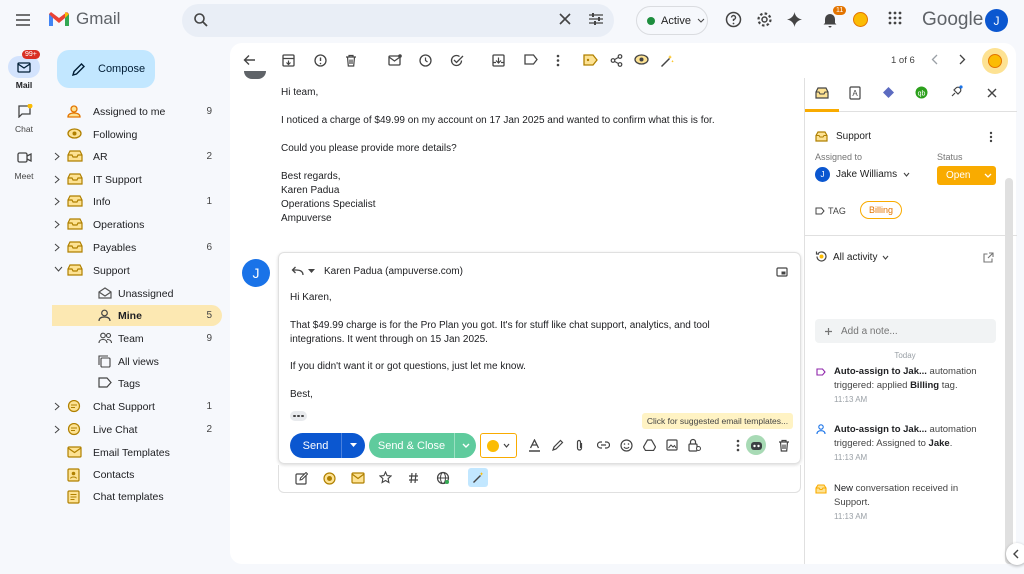 Image resolution: width=1024 pixels, height=574 pixels. What do you see at coordinates (565, 19) in the screenshot?
I see `clear-search-icon` at bounding box center [565, 19].